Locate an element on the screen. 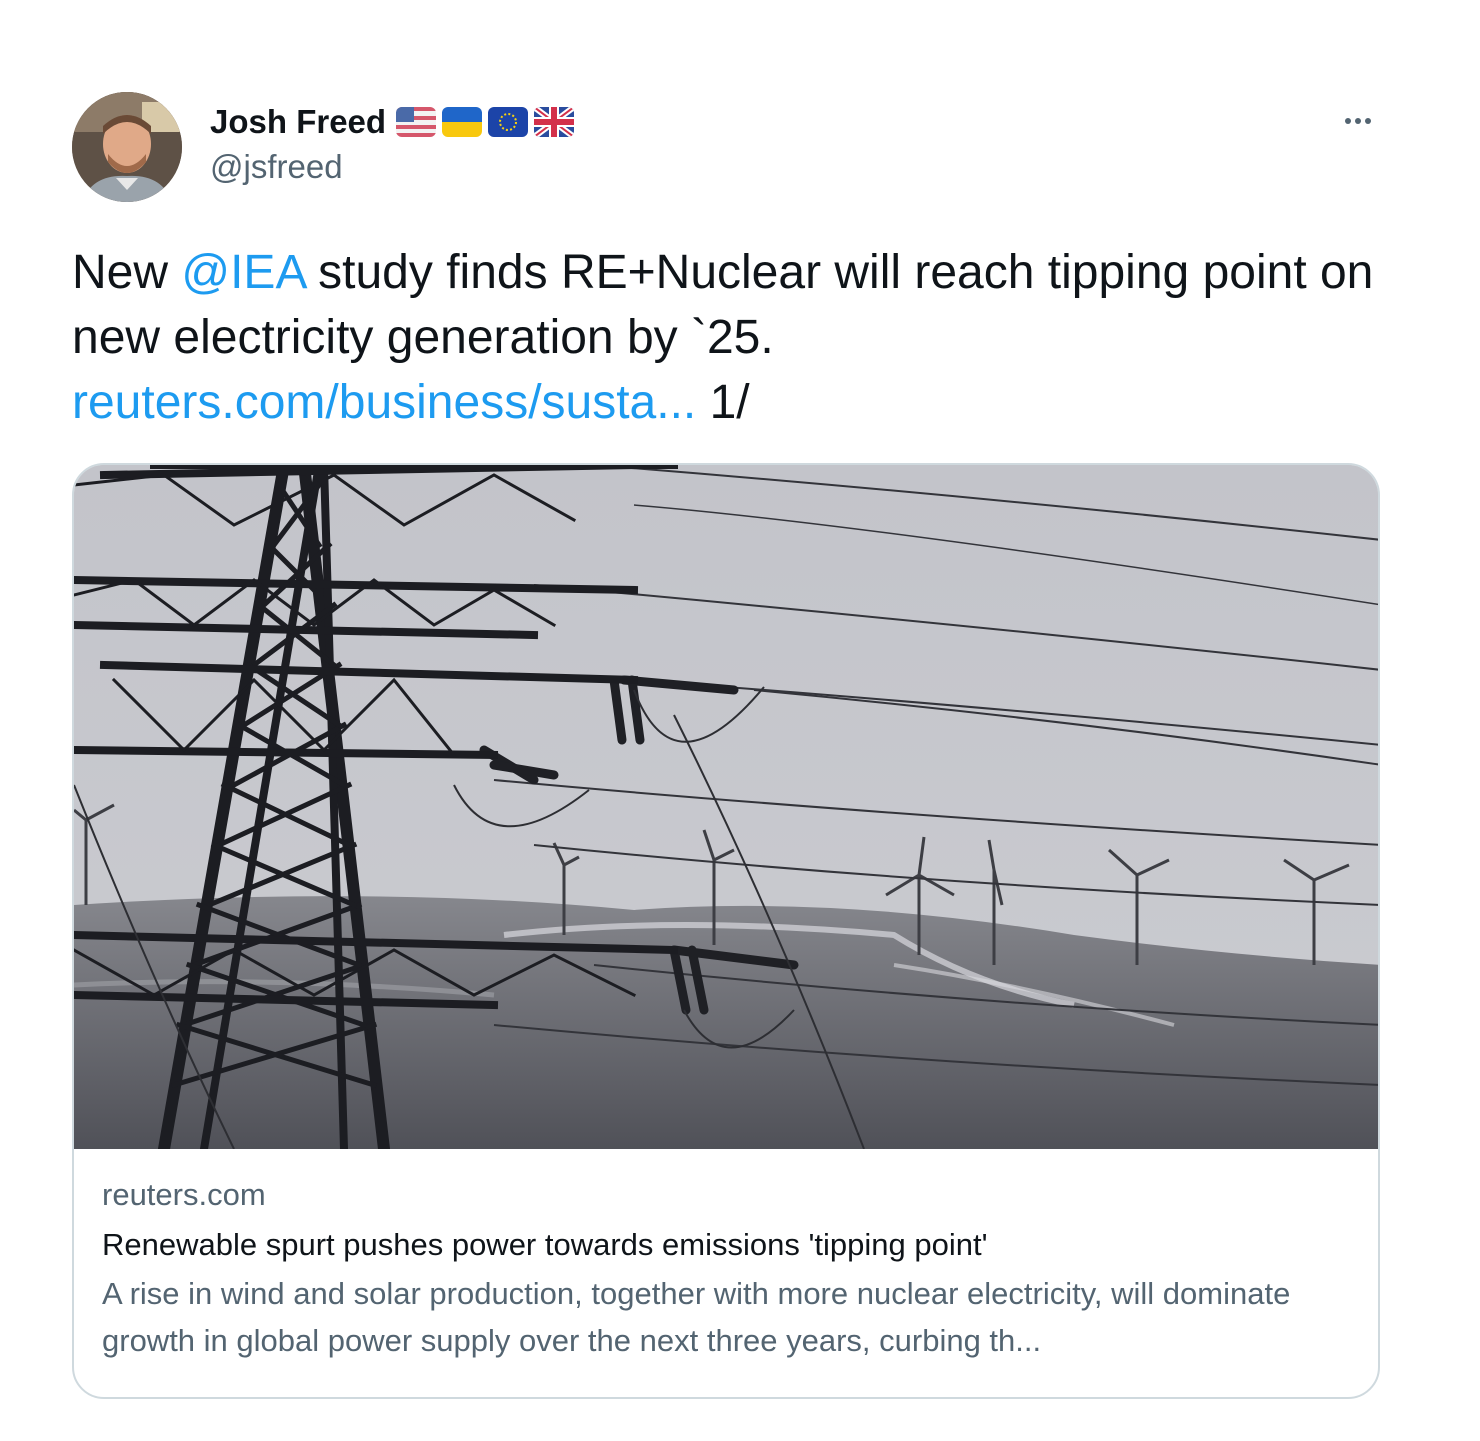 The height and width of the screenshot is (1441, 1480). avatar is located at coordinates (127, 147).